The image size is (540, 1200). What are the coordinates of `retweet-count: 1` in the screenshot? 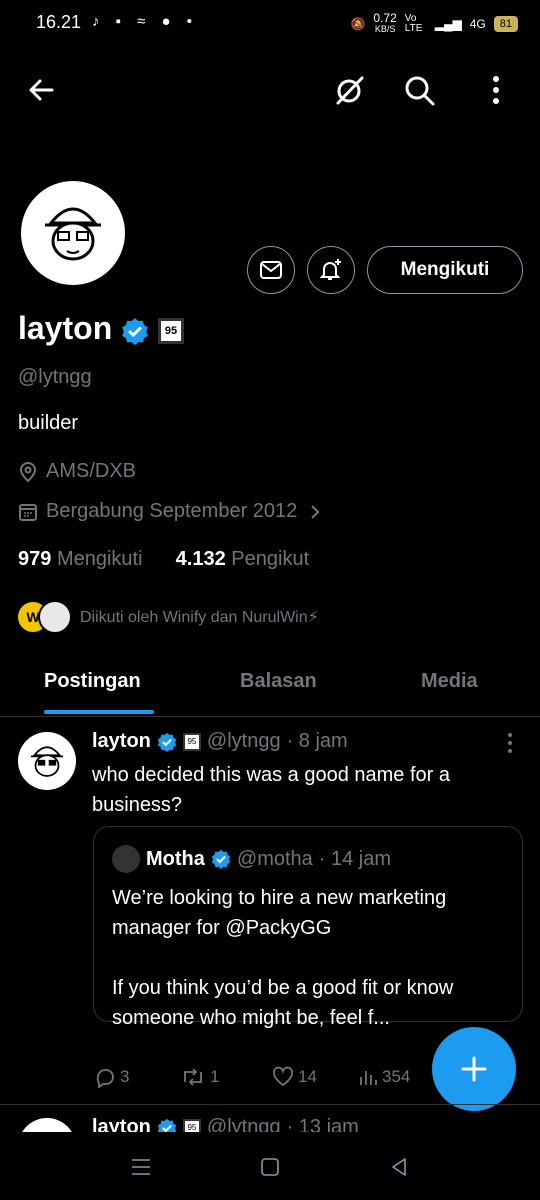 It's located at (215, 1076).